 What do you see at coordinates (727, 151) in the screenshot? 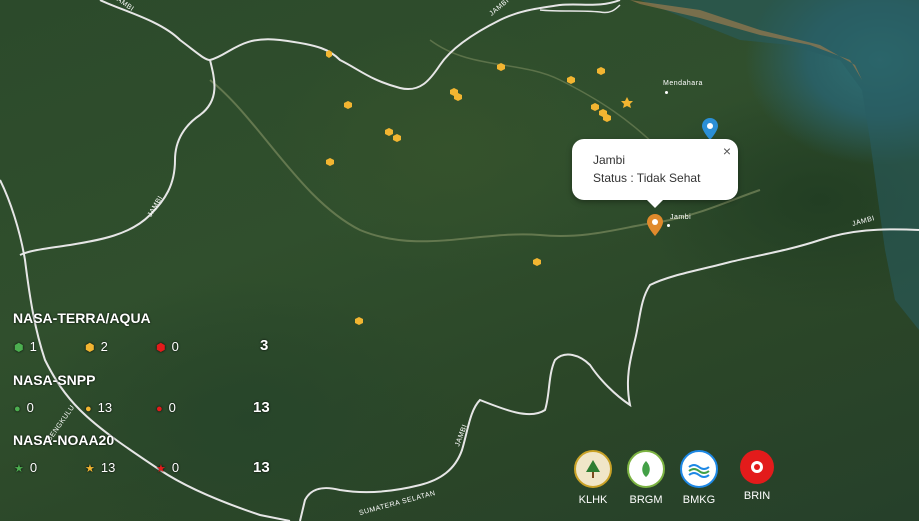
I see `close-icon: ×` at bounding box center [727, 151].